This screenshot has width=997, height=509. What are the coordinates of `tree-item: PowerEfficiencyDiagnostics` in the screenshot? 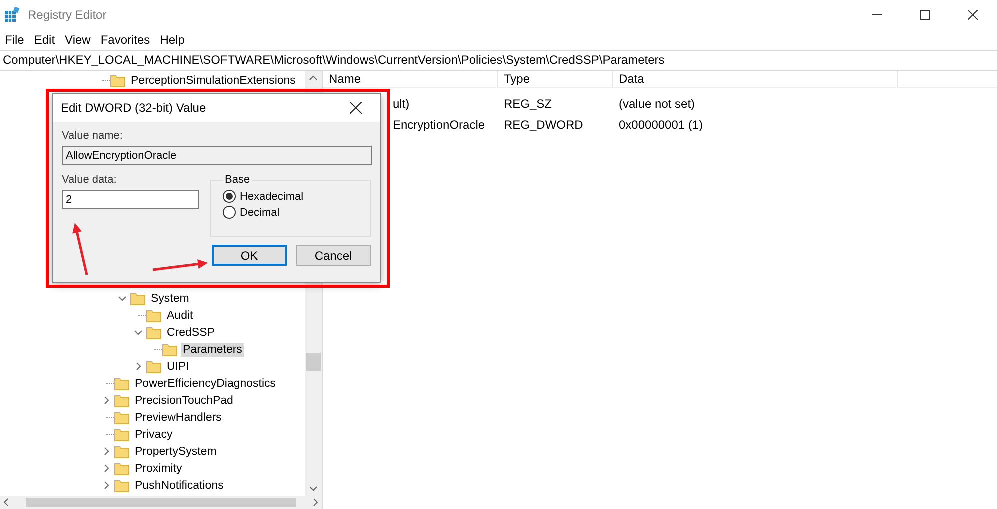 It's located at (205, 383).